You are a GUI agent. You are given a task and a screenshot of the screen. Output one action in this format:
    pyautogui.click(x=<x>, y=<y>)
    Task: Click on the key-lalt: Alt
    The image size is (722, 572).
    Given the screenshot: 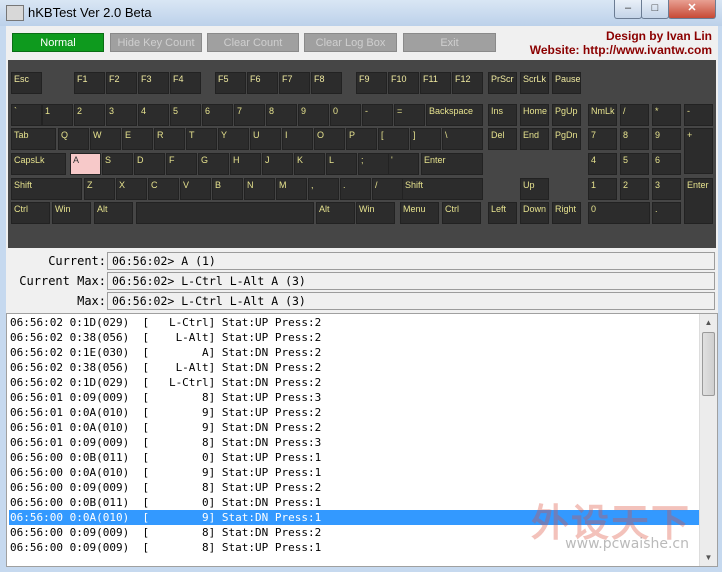 What is the action you would take?
    pyautogui.click(x=113, y=213)
    